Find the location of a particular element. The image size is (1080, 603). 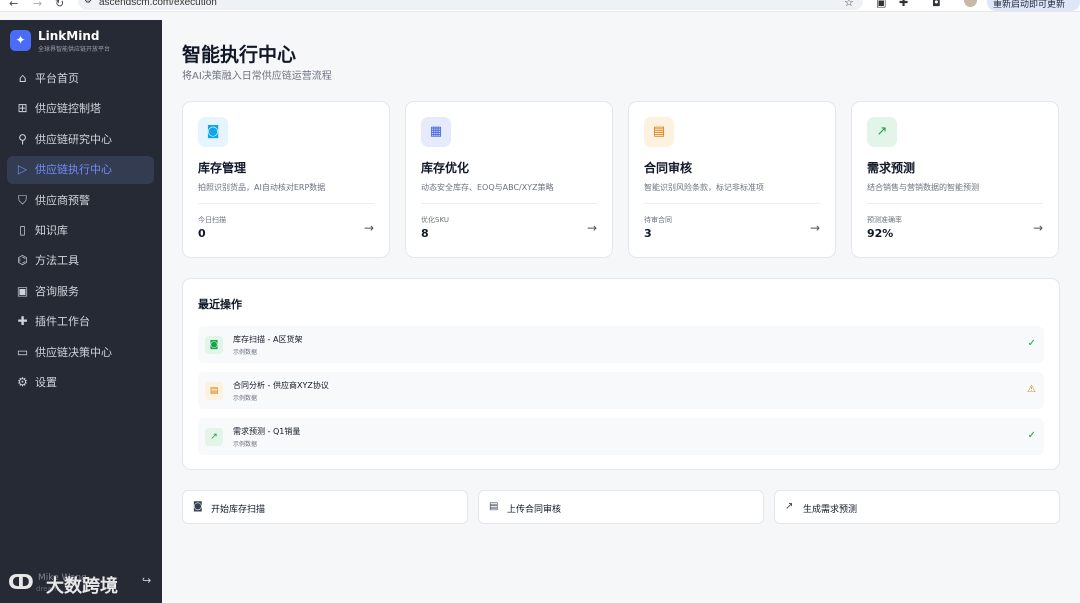

screenshot-icon: ◘ is located at coordinates (936, 4).